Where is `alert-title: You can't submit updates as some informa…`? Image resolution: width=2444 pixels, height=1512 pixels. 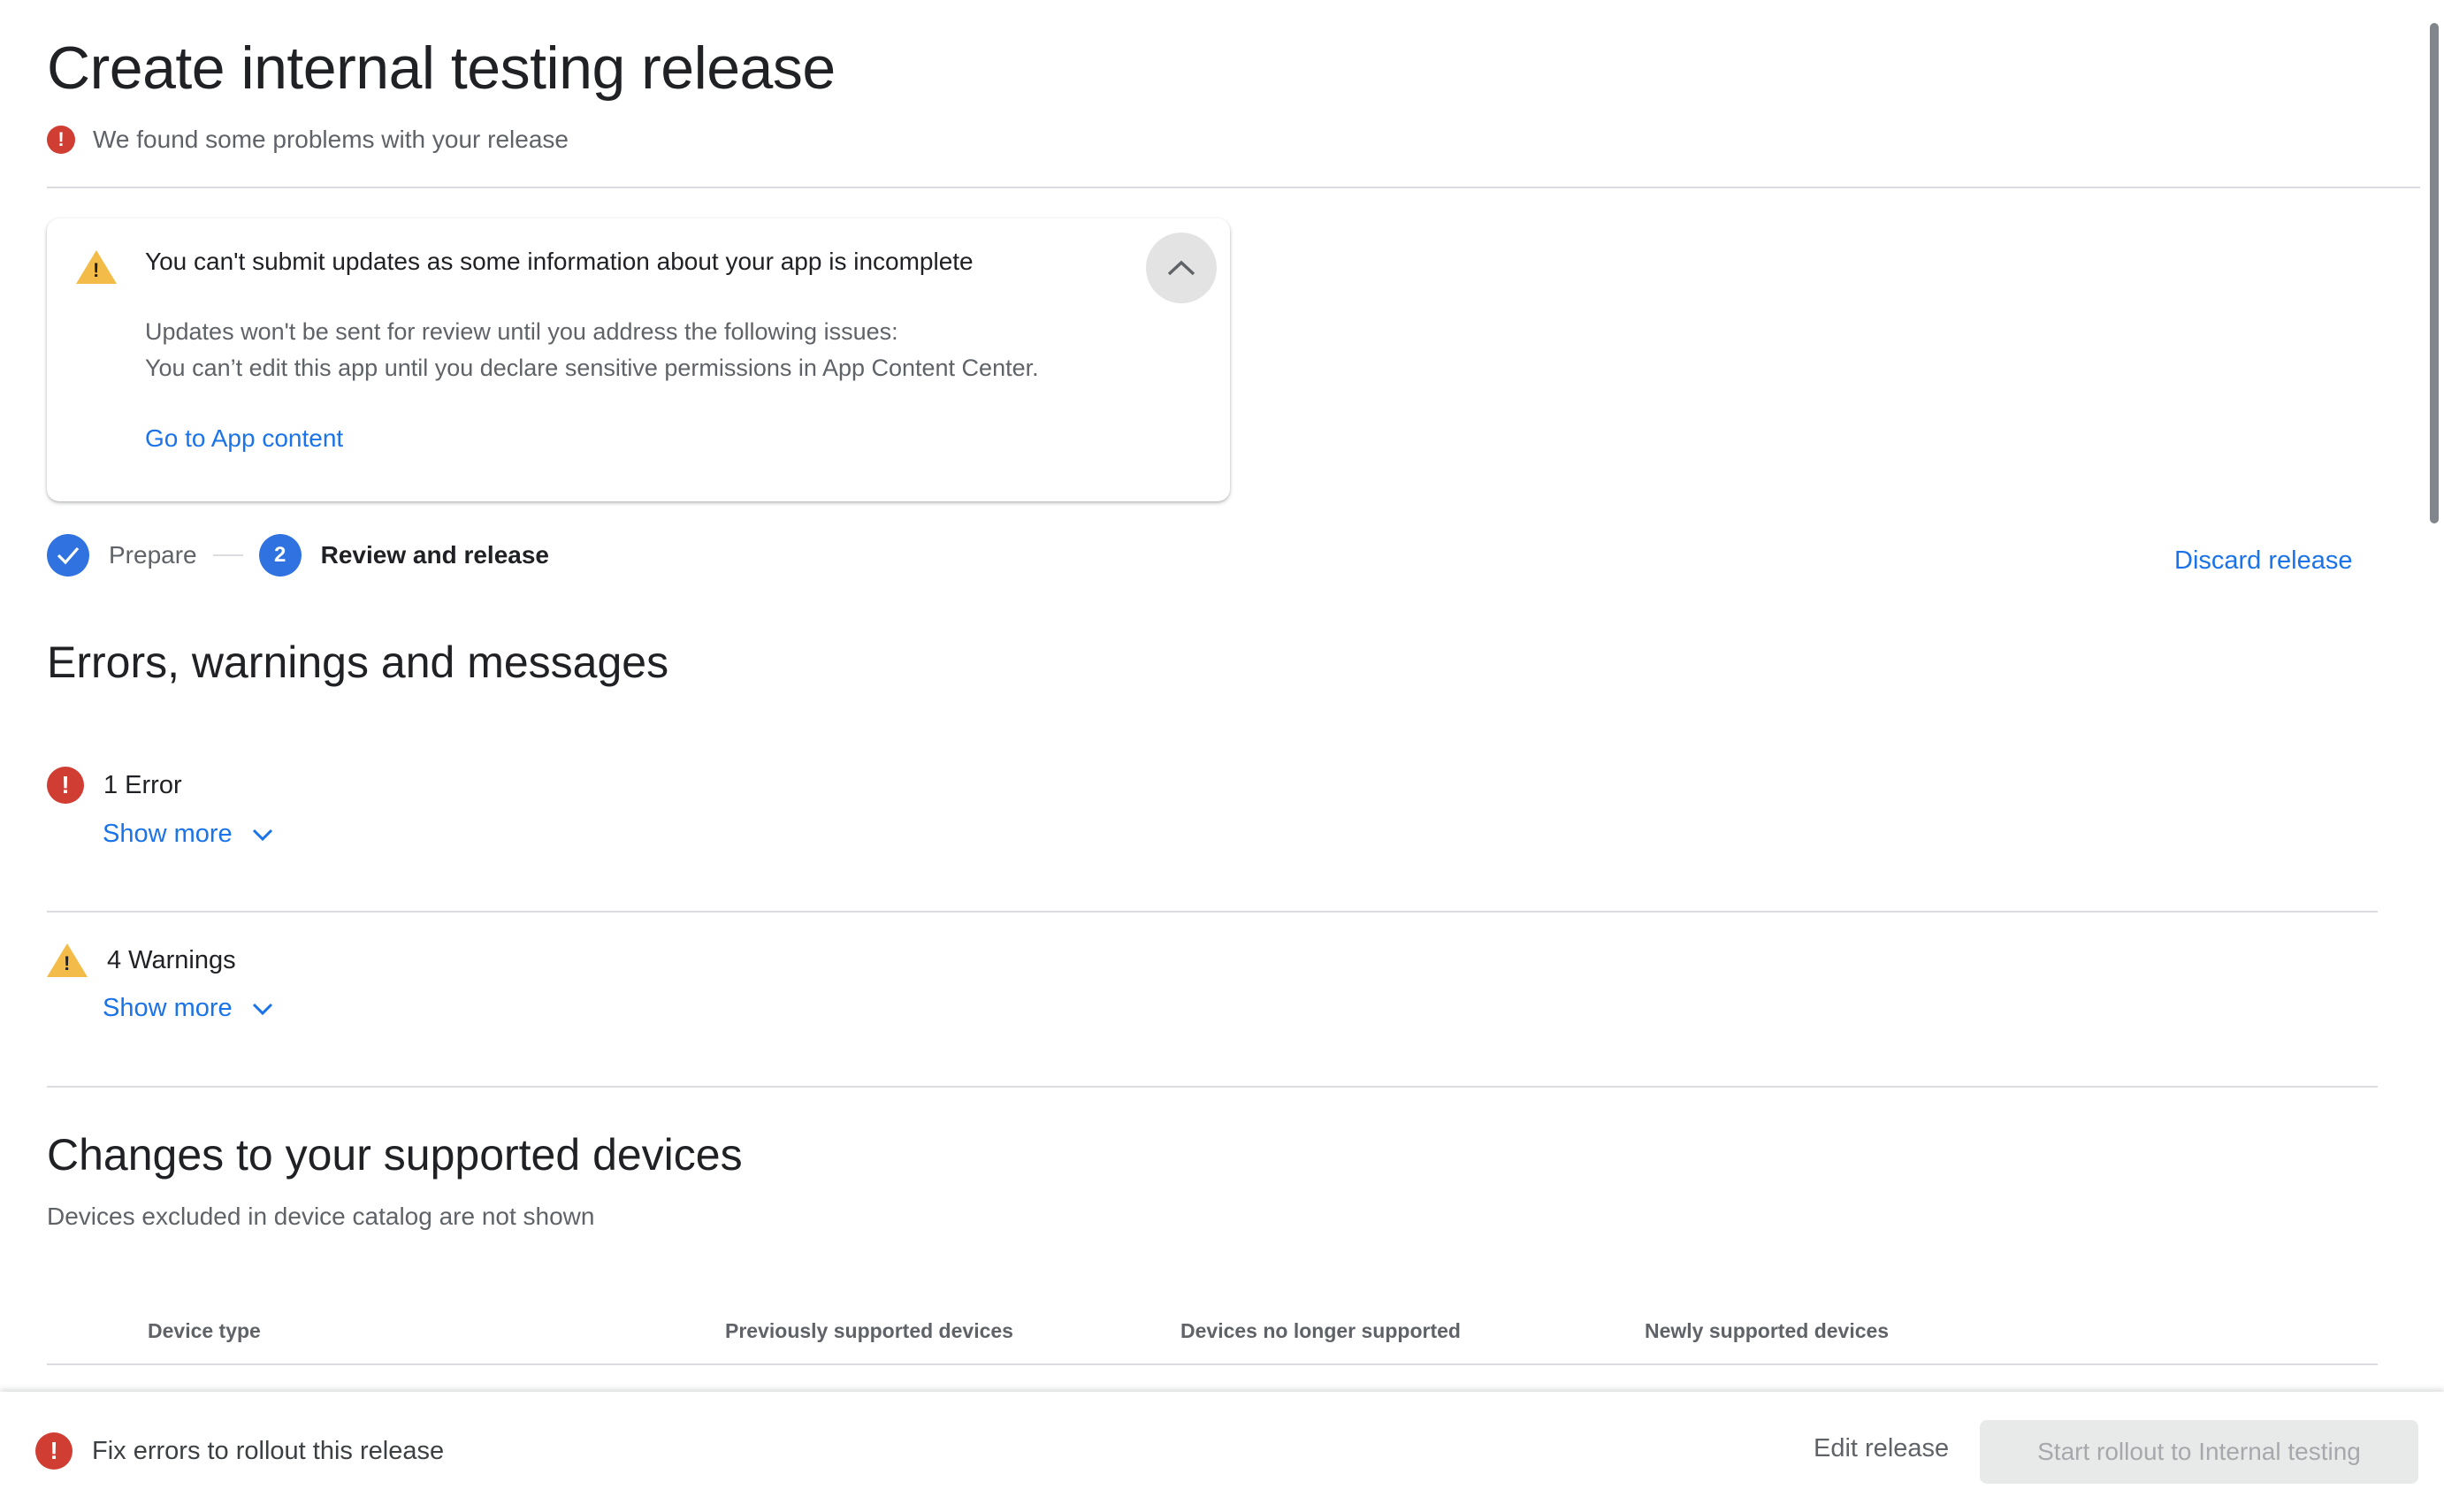 alert-title: You can't submit updates as some informa… is located at coordinates (559, 261).